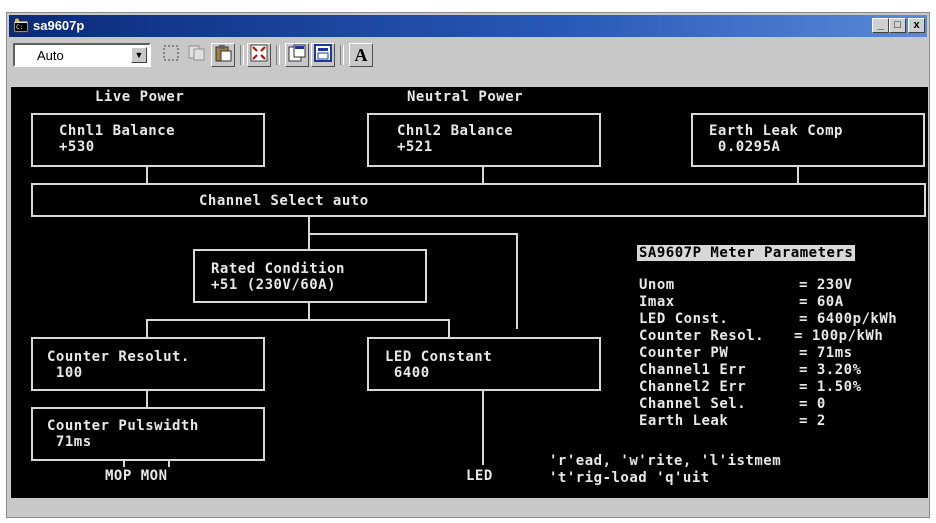 The image size is (936, 523). What do you see at coordinates (821, 302) in the screenshot?
I see `param-value: = 60A` at bounding box center [821, 302].